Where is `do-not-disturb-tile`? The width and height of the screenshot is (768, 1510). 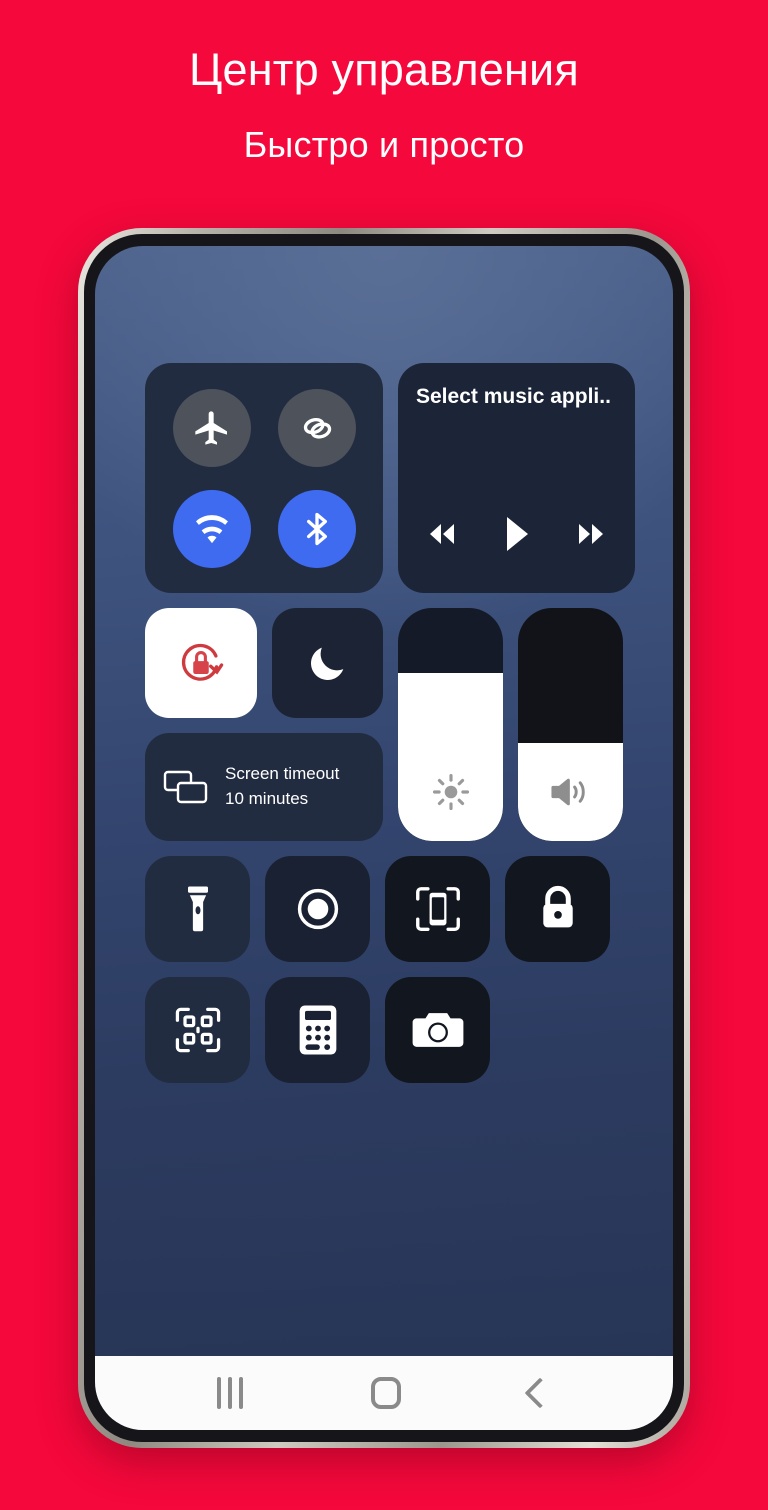
do-not-disturb-tile is located at coordinates (327, 663).